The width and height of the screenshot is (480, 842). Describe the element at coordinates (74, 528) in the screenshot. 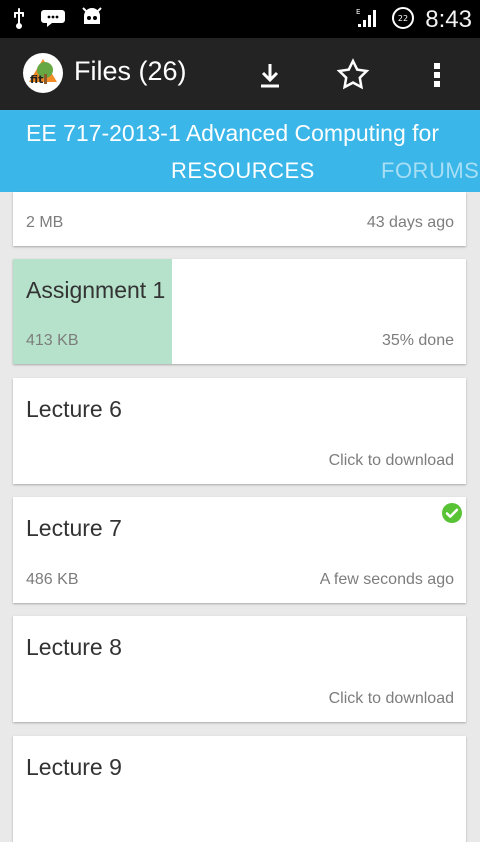

I see `file-title: Lecture 7` at that location.